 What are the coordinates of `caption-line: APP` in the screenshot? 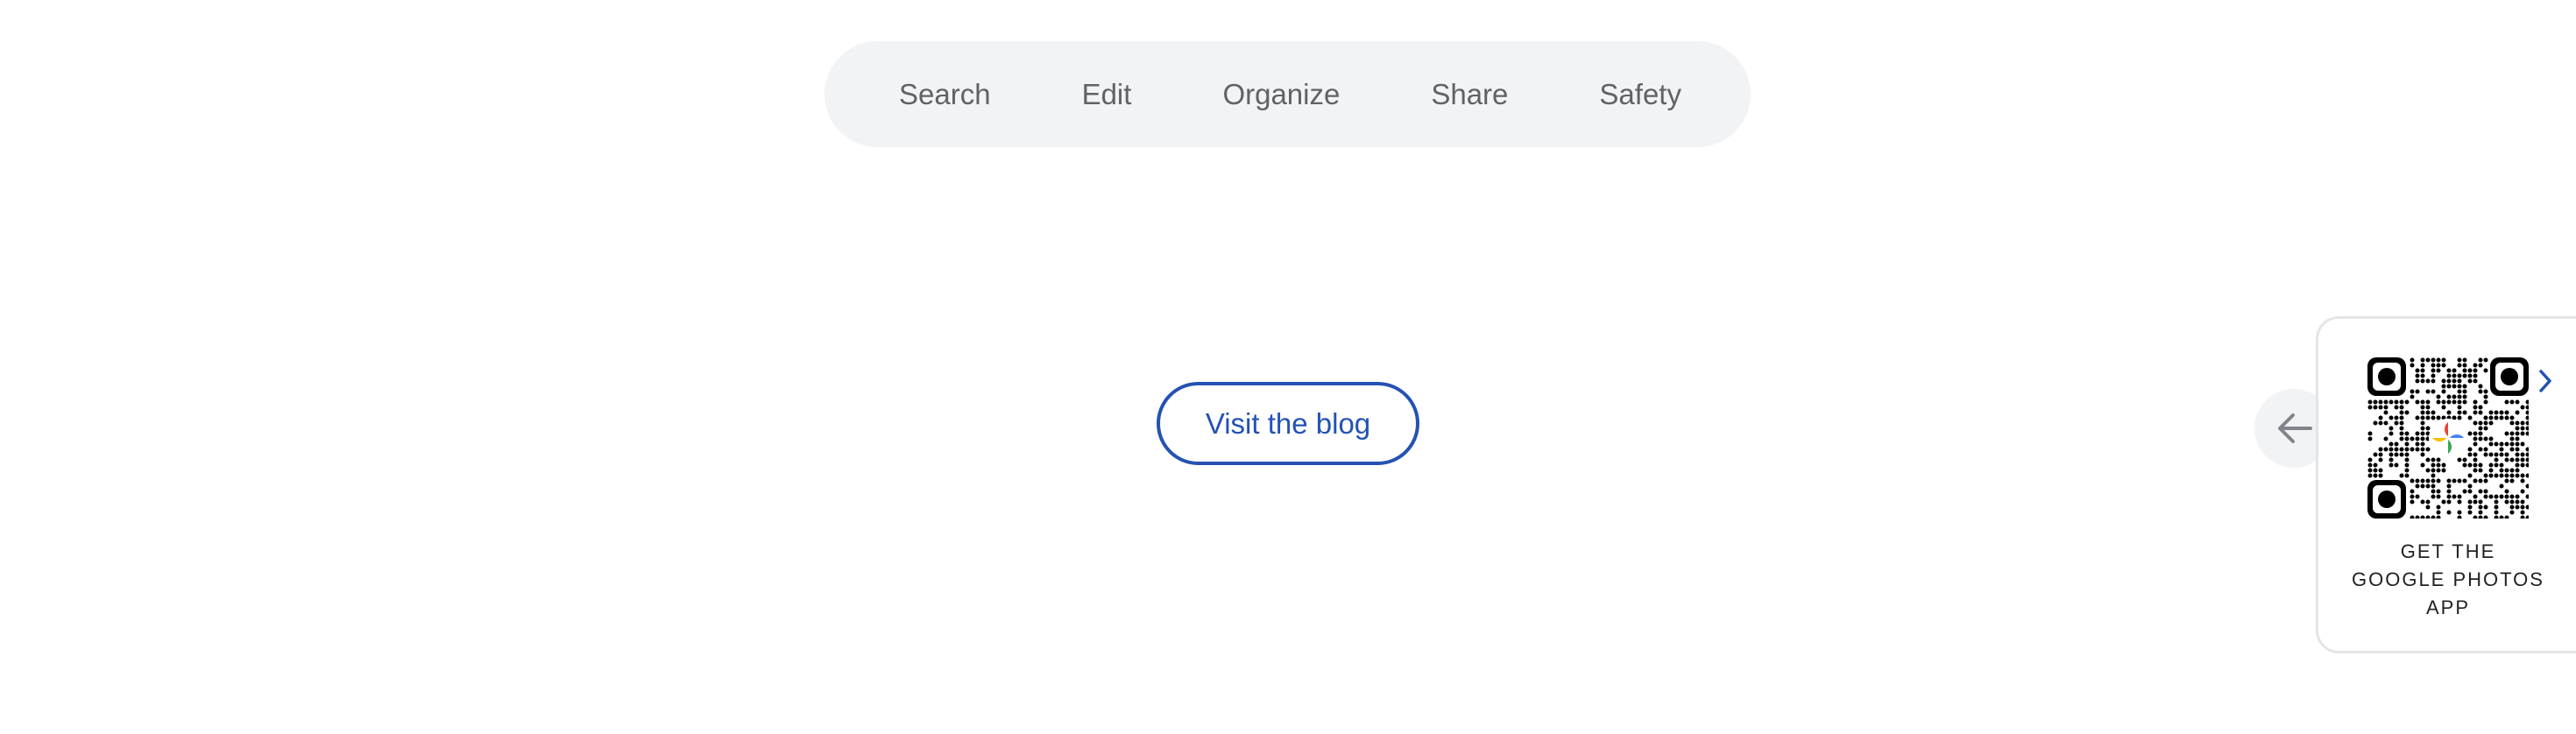 It's located at (2448, 607).